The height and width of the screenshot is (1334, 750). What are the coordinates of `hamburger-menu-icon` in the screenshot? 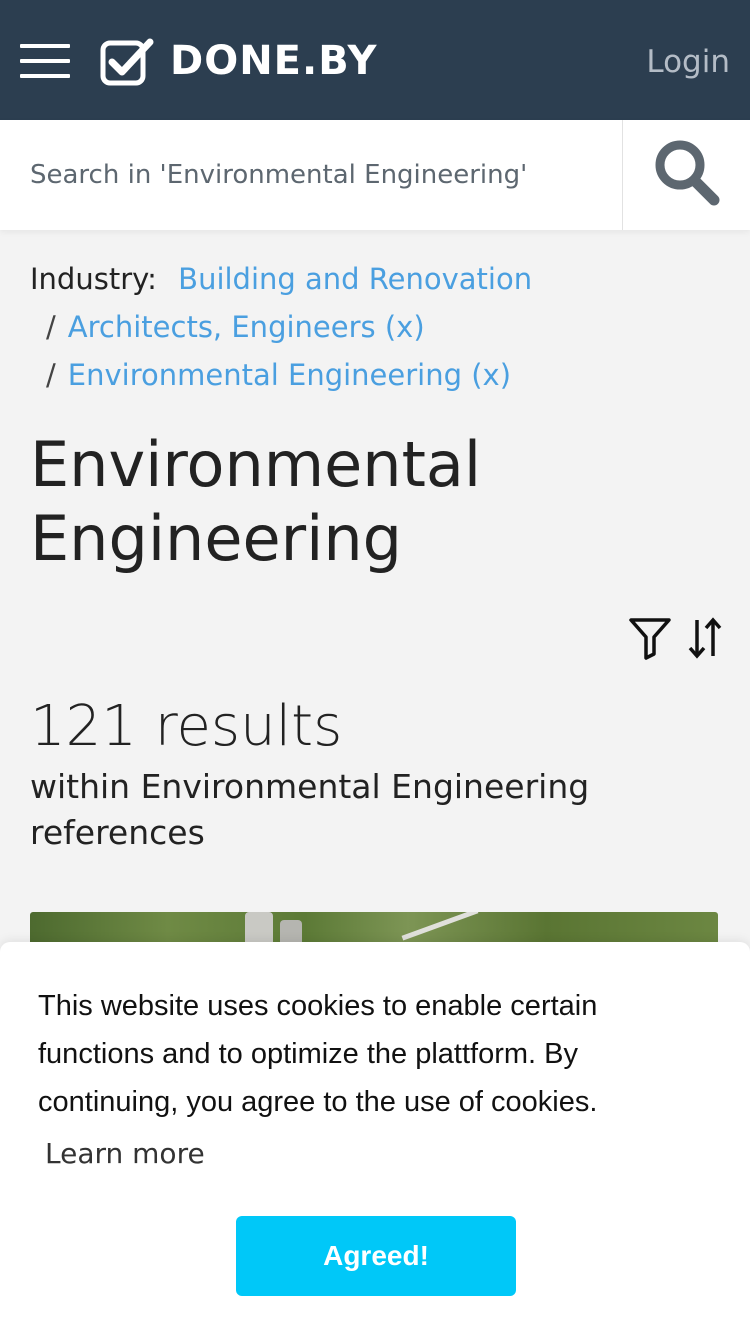 It's located at (45, 61).